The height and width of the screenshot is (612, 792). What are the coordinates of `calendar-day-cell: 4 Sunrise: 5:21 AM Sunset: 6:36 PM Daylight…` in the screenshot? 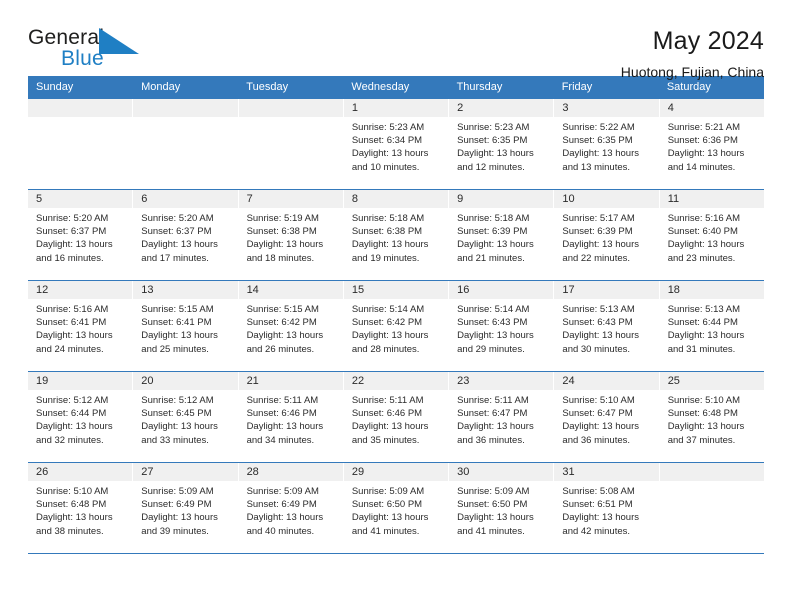 It's located at (711, 144).